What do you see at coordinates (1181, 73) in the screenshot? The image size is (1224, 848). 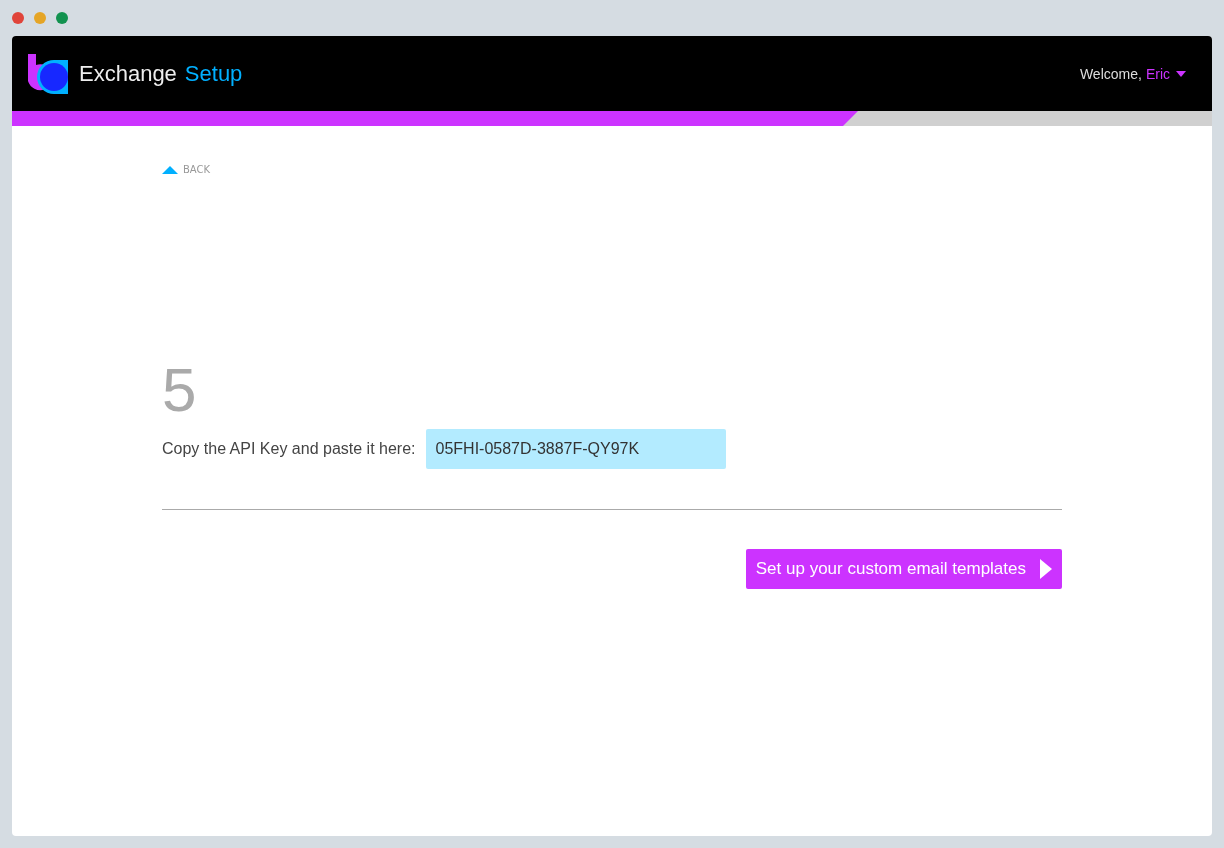 I see `caret-icon` at bounding box center [1181, 73].